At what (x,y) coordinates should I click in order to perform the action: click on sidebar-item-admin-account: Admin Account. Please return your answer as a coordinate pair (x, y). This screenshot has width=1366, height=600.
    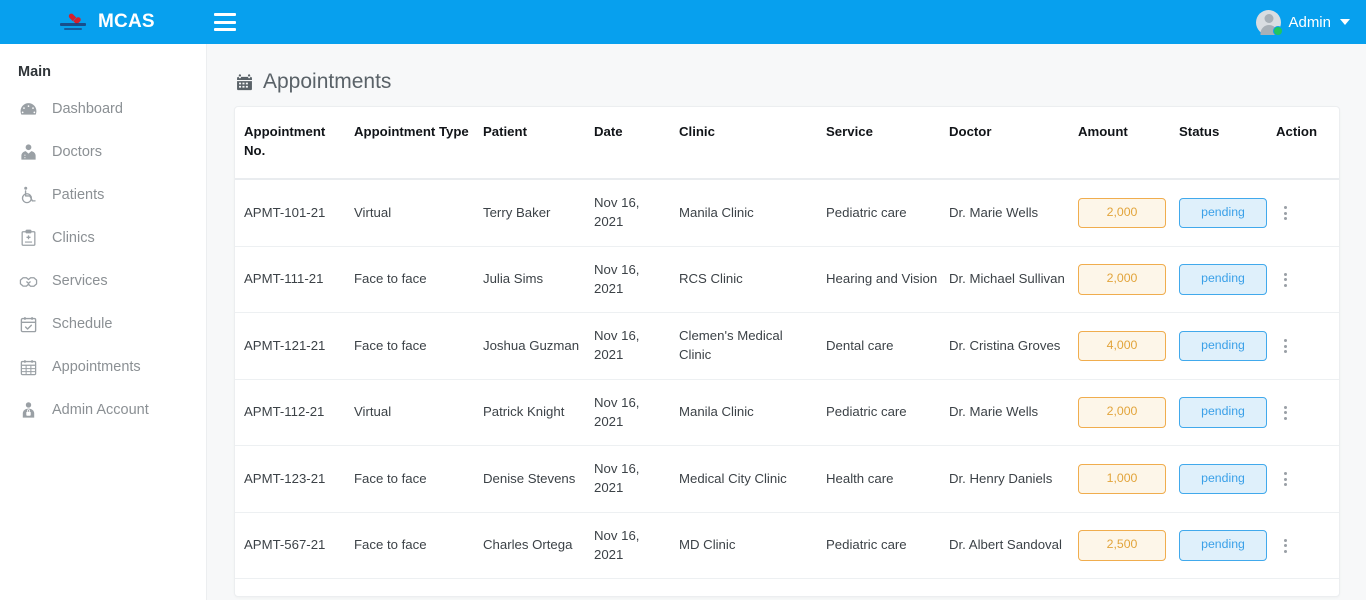
    Looking at the image, I should click on (103, 410).